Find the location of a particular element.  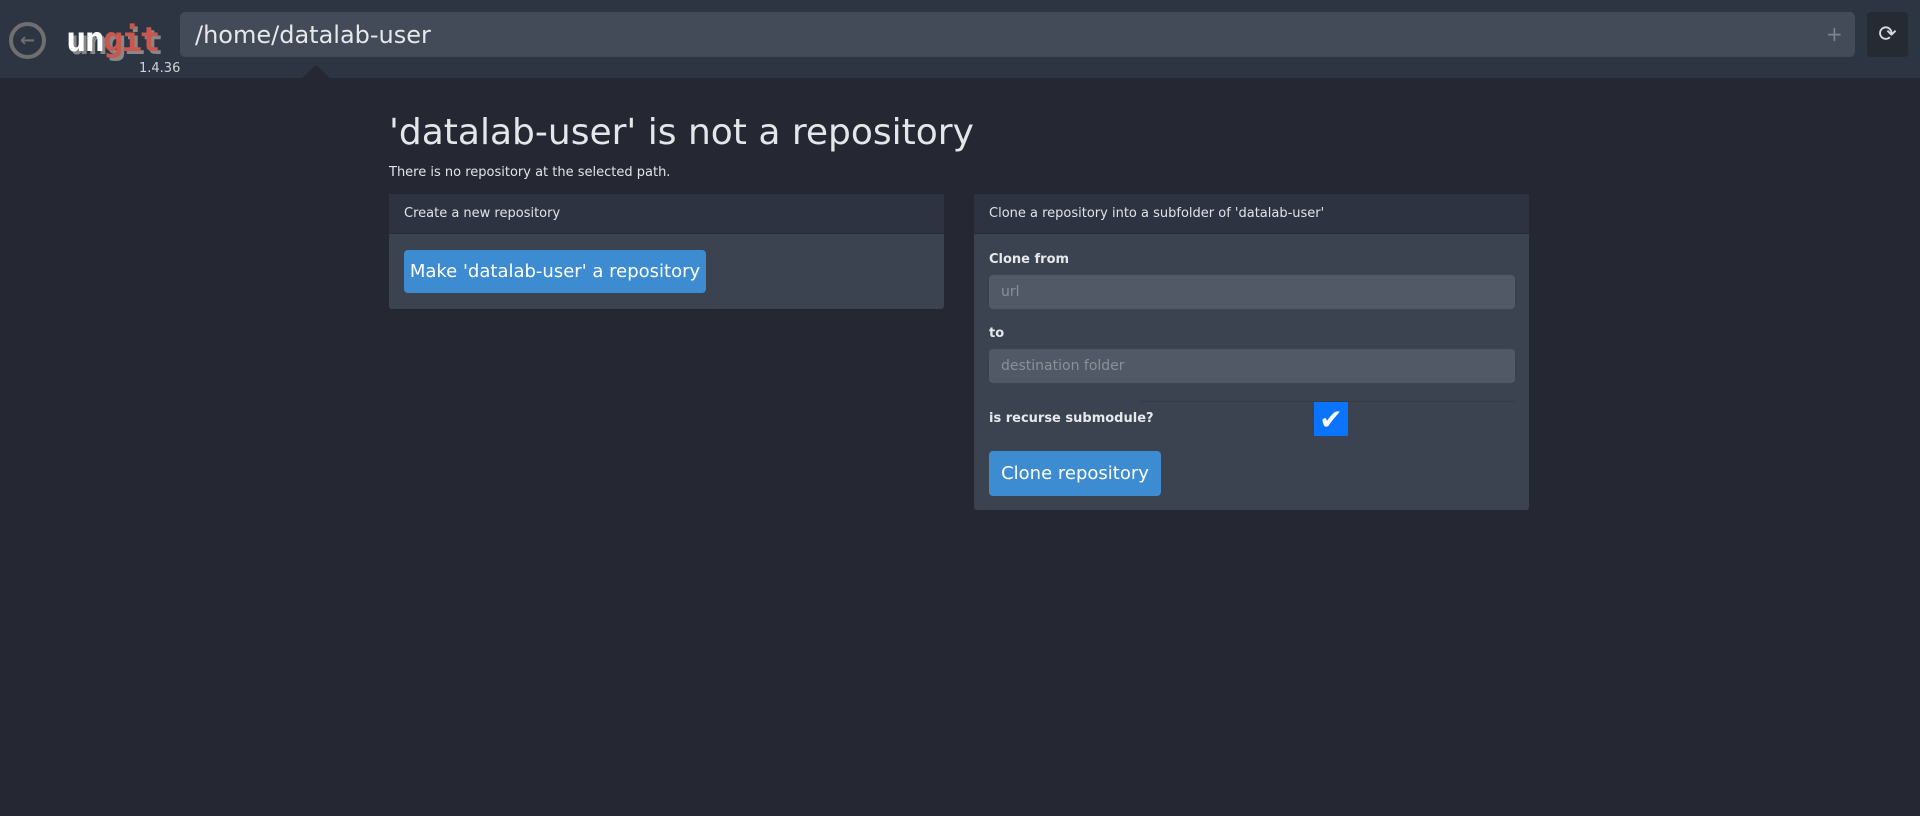

panel-heading: Create a new repository is located at coordinates (666, 214).